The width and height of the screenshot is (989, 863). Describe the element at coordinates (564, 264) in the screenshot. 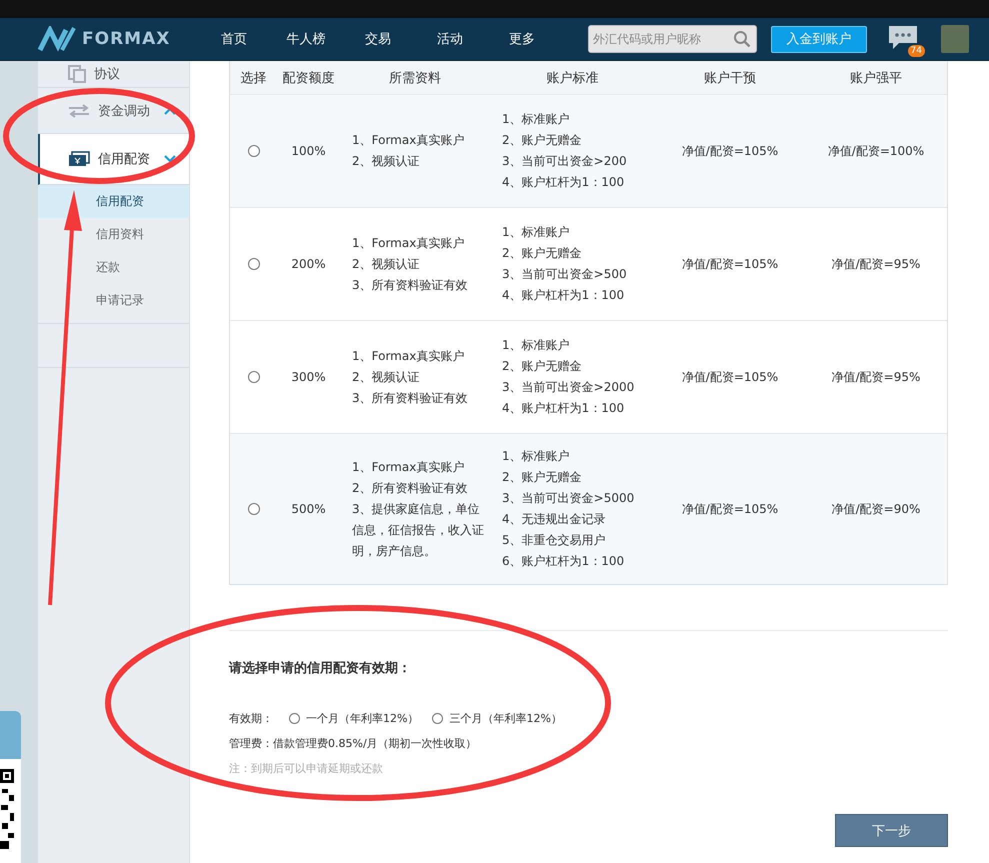

I see `table-cell-text: 1、标准账户 2、账户无赠金 3、当前可出资金>500 4、账户杠杆为1：100` at that location.